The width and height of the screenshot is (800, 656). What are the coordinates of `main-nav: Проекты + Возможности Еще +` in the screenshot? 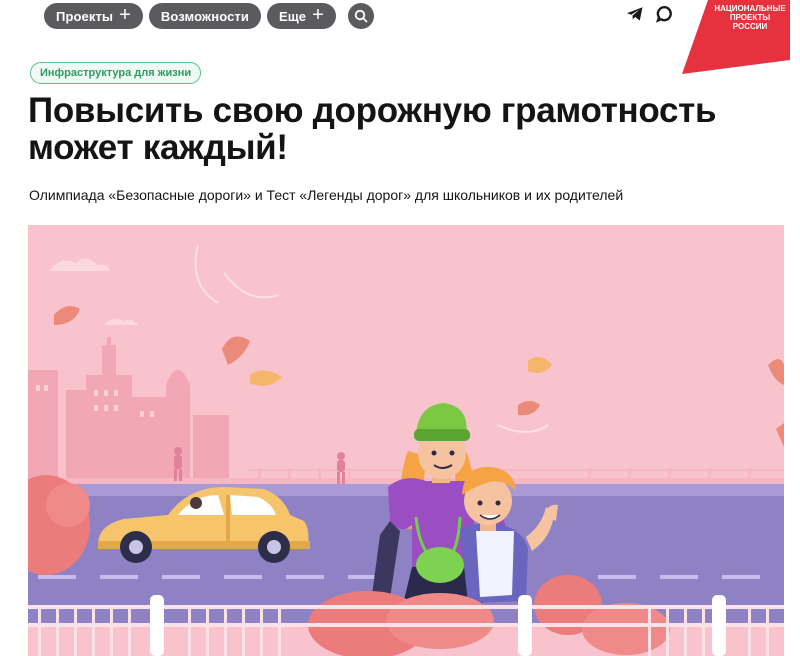 It's located at (209, 16).